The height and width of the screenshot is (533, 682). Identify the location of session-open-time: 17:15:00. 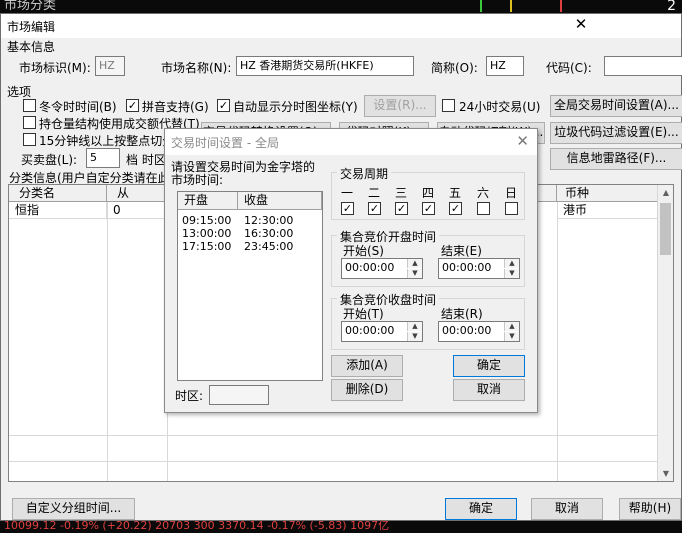
(206, 246).